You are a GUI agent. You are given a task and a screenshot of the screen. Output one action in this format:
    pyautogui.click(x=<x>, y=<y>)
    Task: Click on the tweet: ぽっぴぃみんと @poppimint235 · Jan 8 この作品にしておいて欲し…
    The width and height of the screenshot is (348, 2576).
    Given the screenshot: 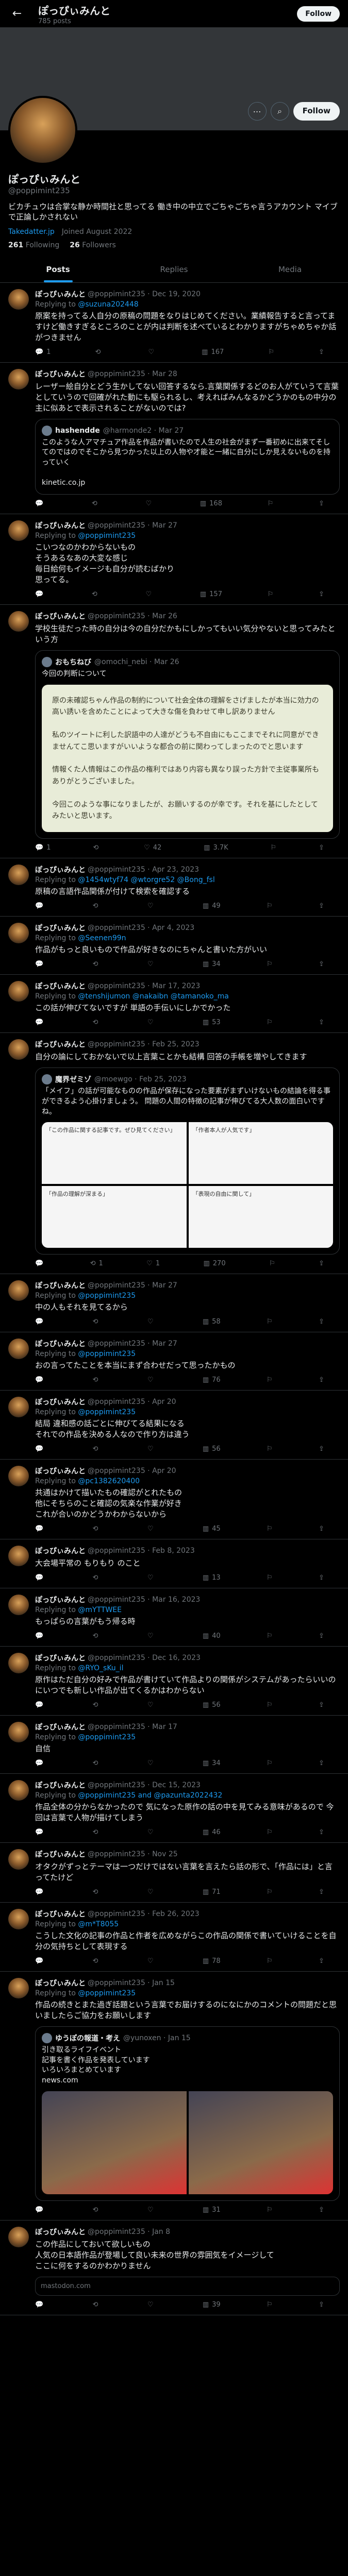 What is the action you would take?
    pyautogui.click(x=174, y=2268)
    